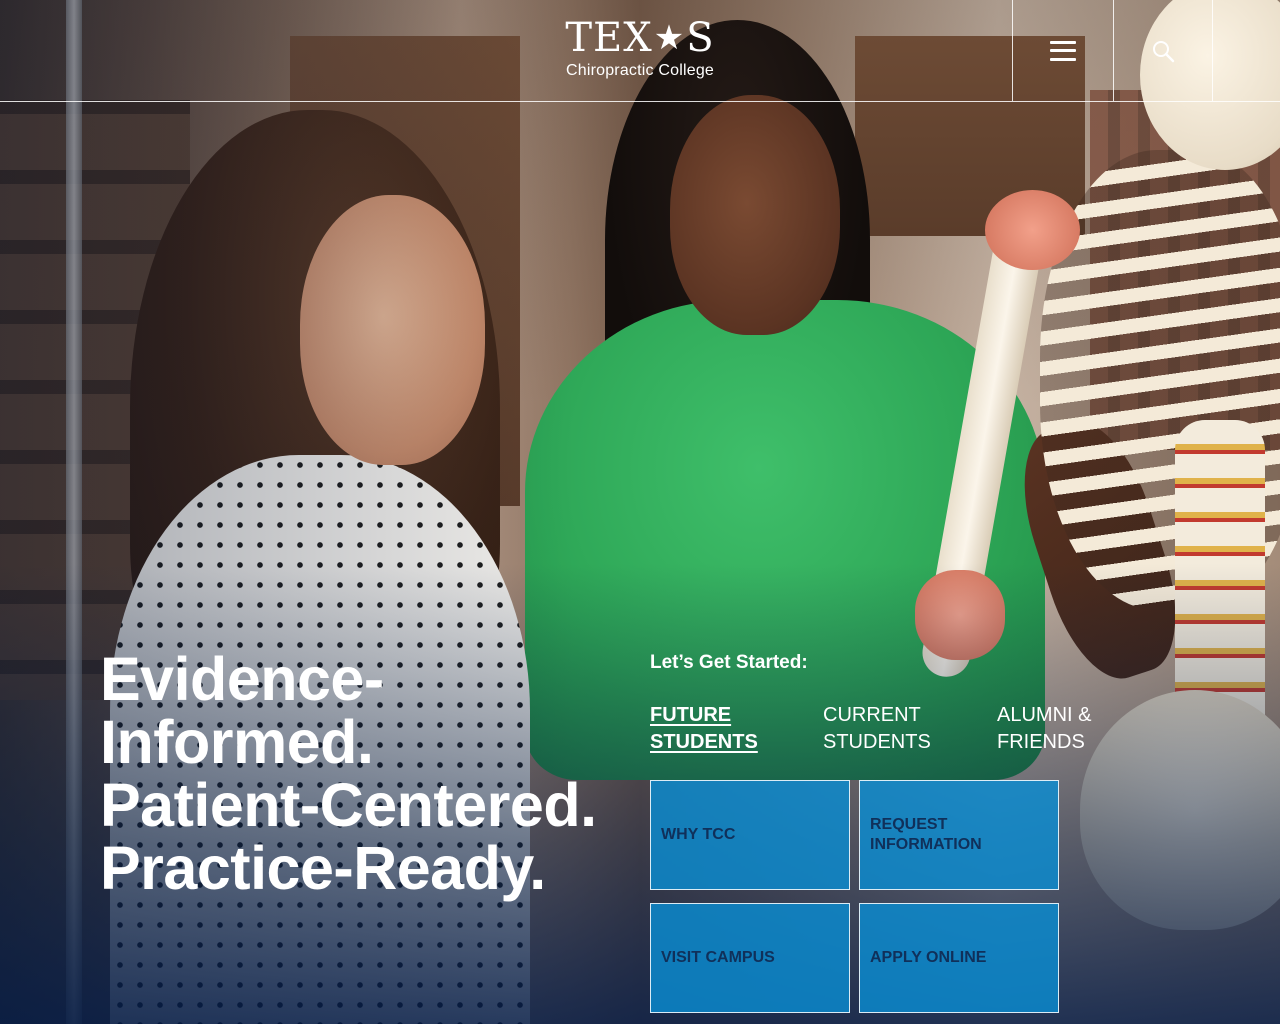  I want to click on tab-label-line-1: FUTURE, so click(691, 715).